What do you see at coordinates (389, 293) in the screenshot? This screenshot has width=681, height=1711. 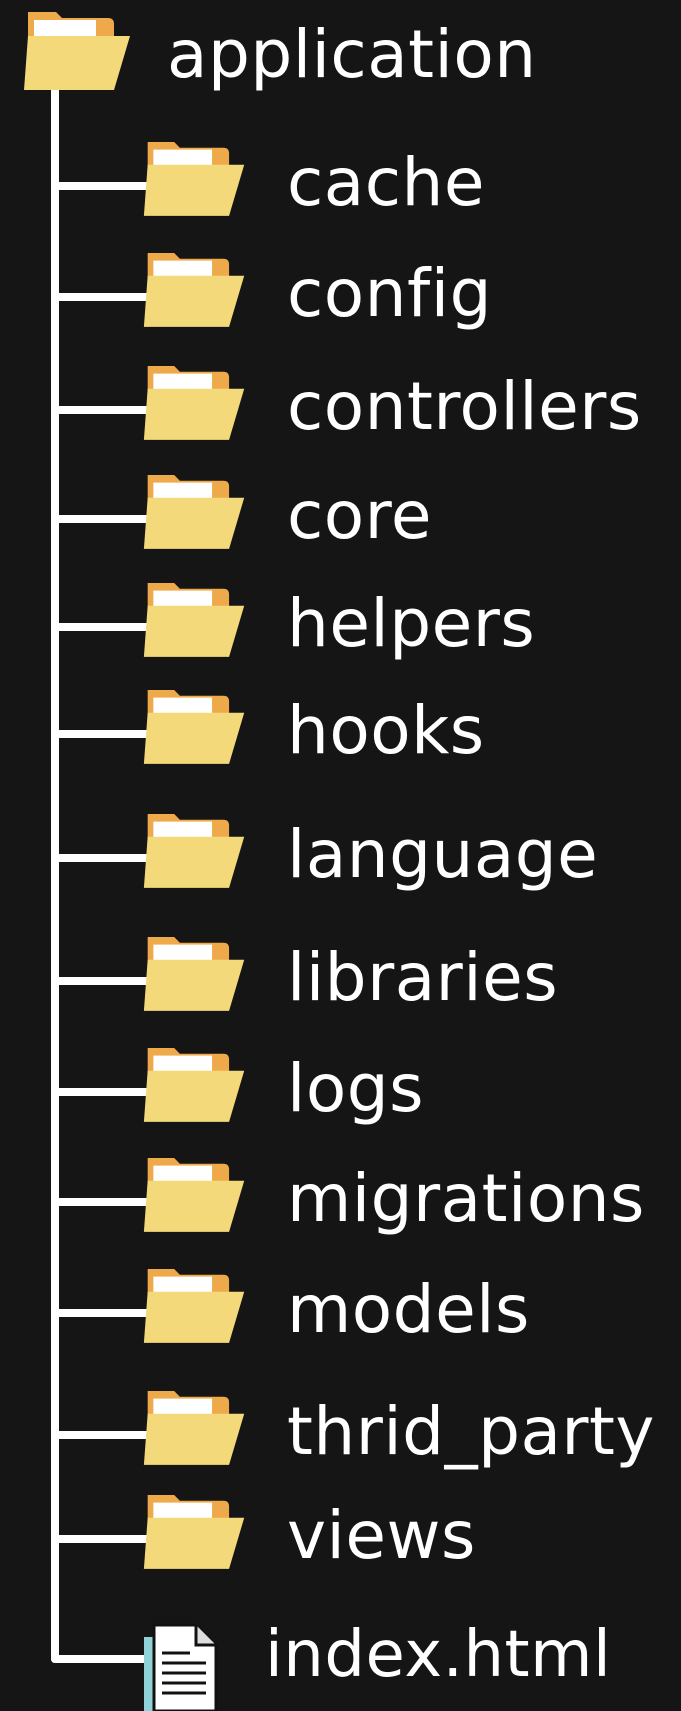 I see `folder-label: config` at bounding box center [389, 293].